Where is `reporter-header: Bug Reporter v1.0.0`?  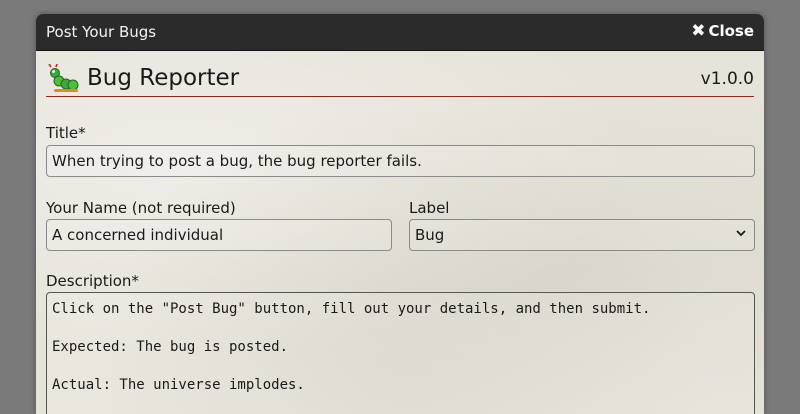 reporter-header: Bug Reporter v1.0.0 is located at coordinates (400, 79).